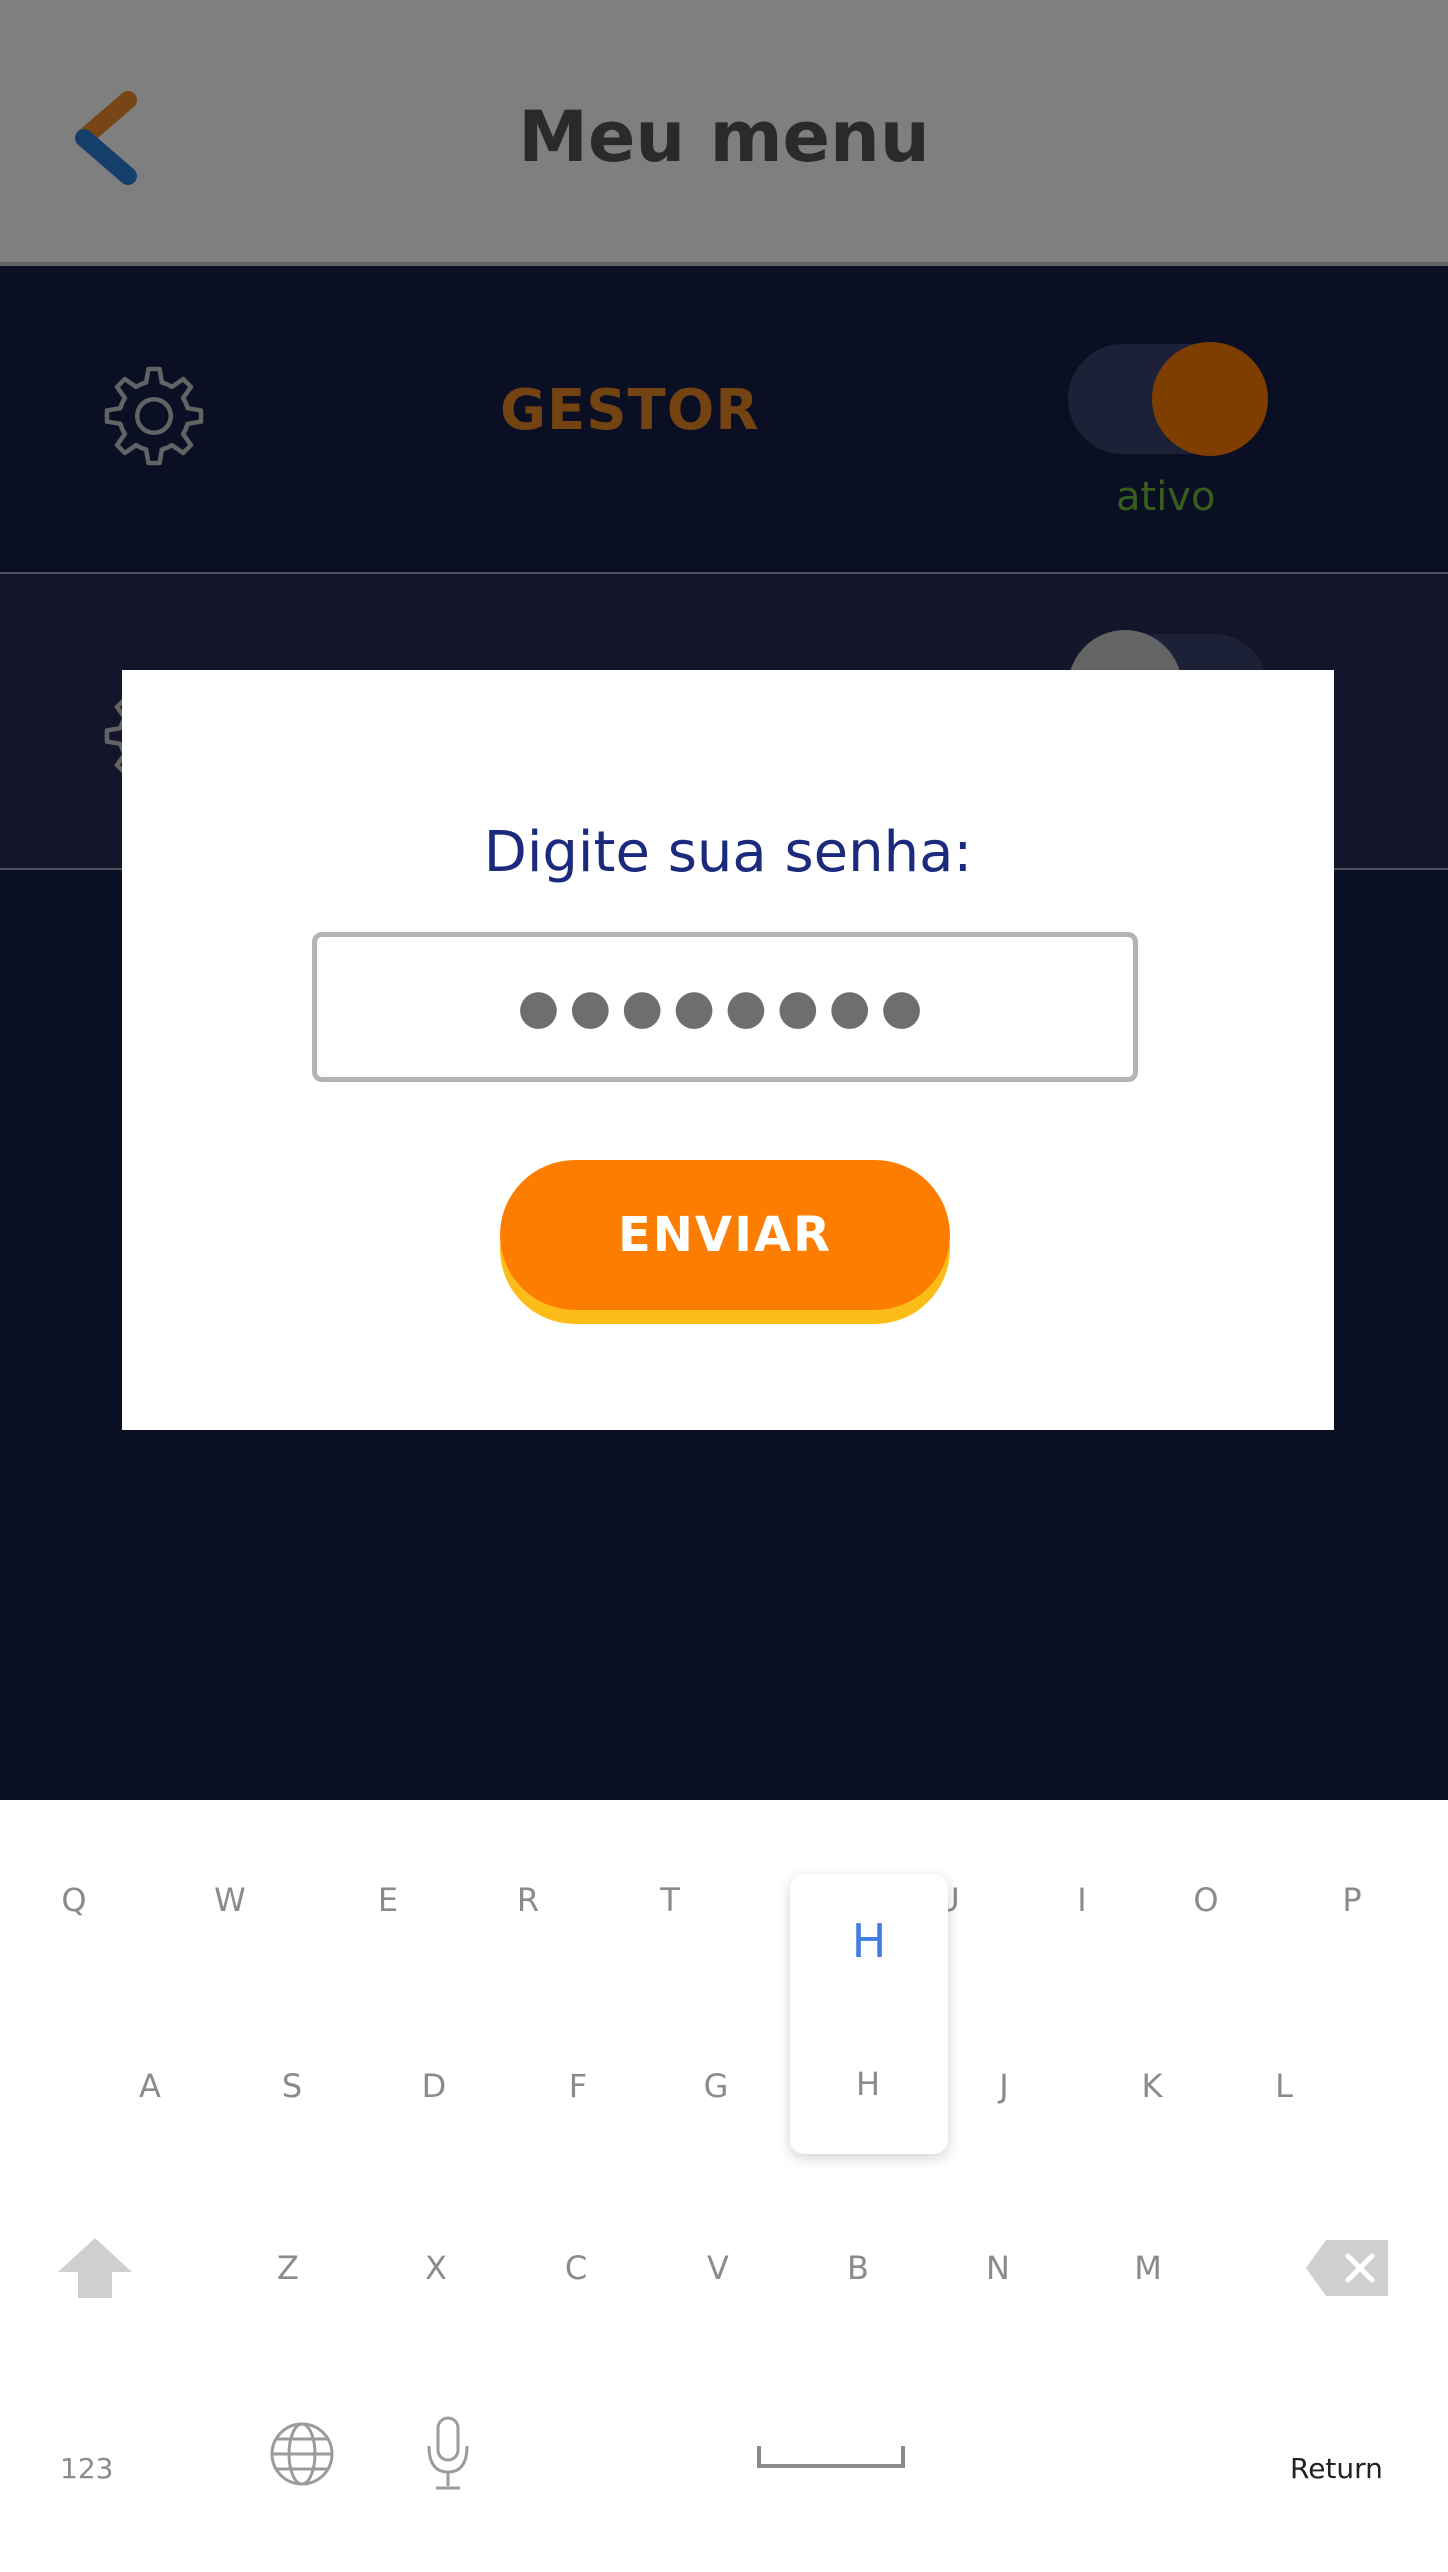 This screenshot has height=2572, width=1448. I want to click on key-w: W, so click(230, 1900).